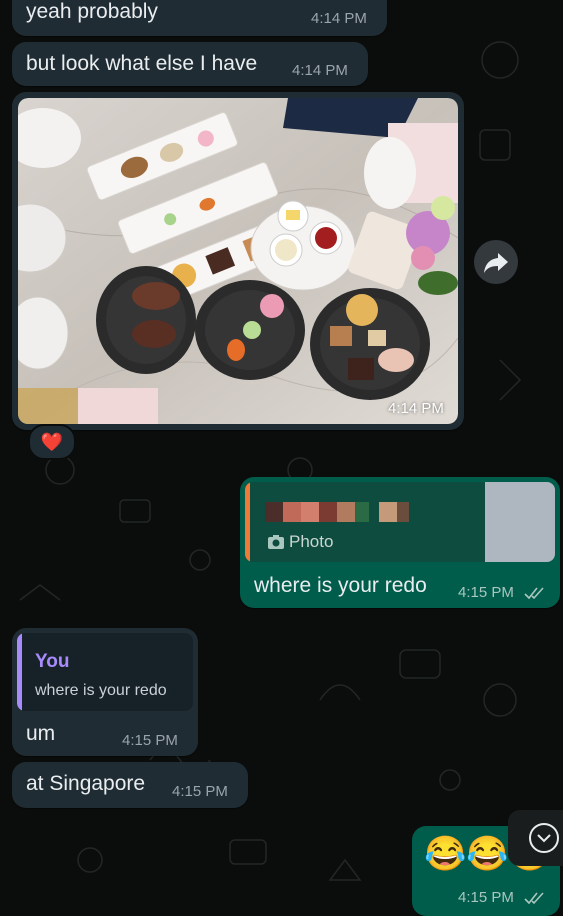 This screenshot has width=563, height=916. Describe the element at coordinates (86, 783) in the screenshot. I see `message-text: at Singapore` at that location.